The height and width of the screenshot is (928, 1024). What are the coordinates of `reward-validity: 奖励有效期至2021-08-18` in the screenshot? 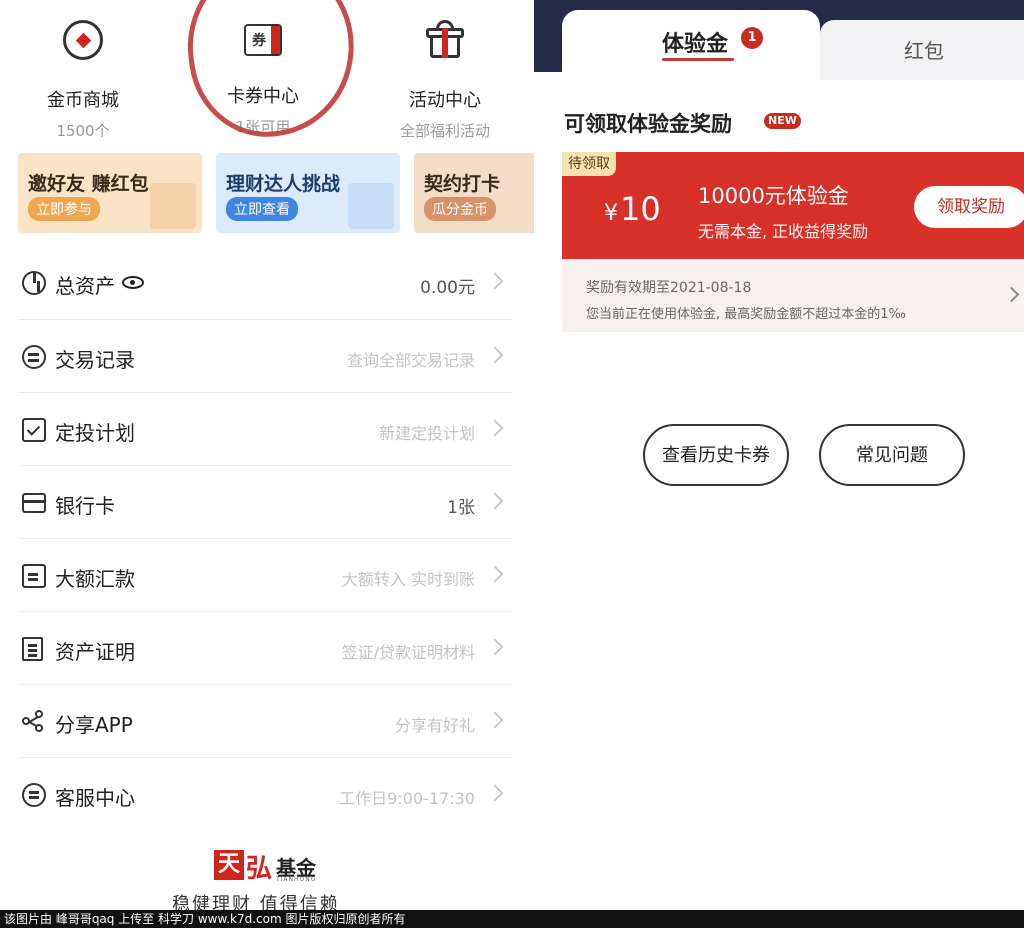 It's located at (669, 288).